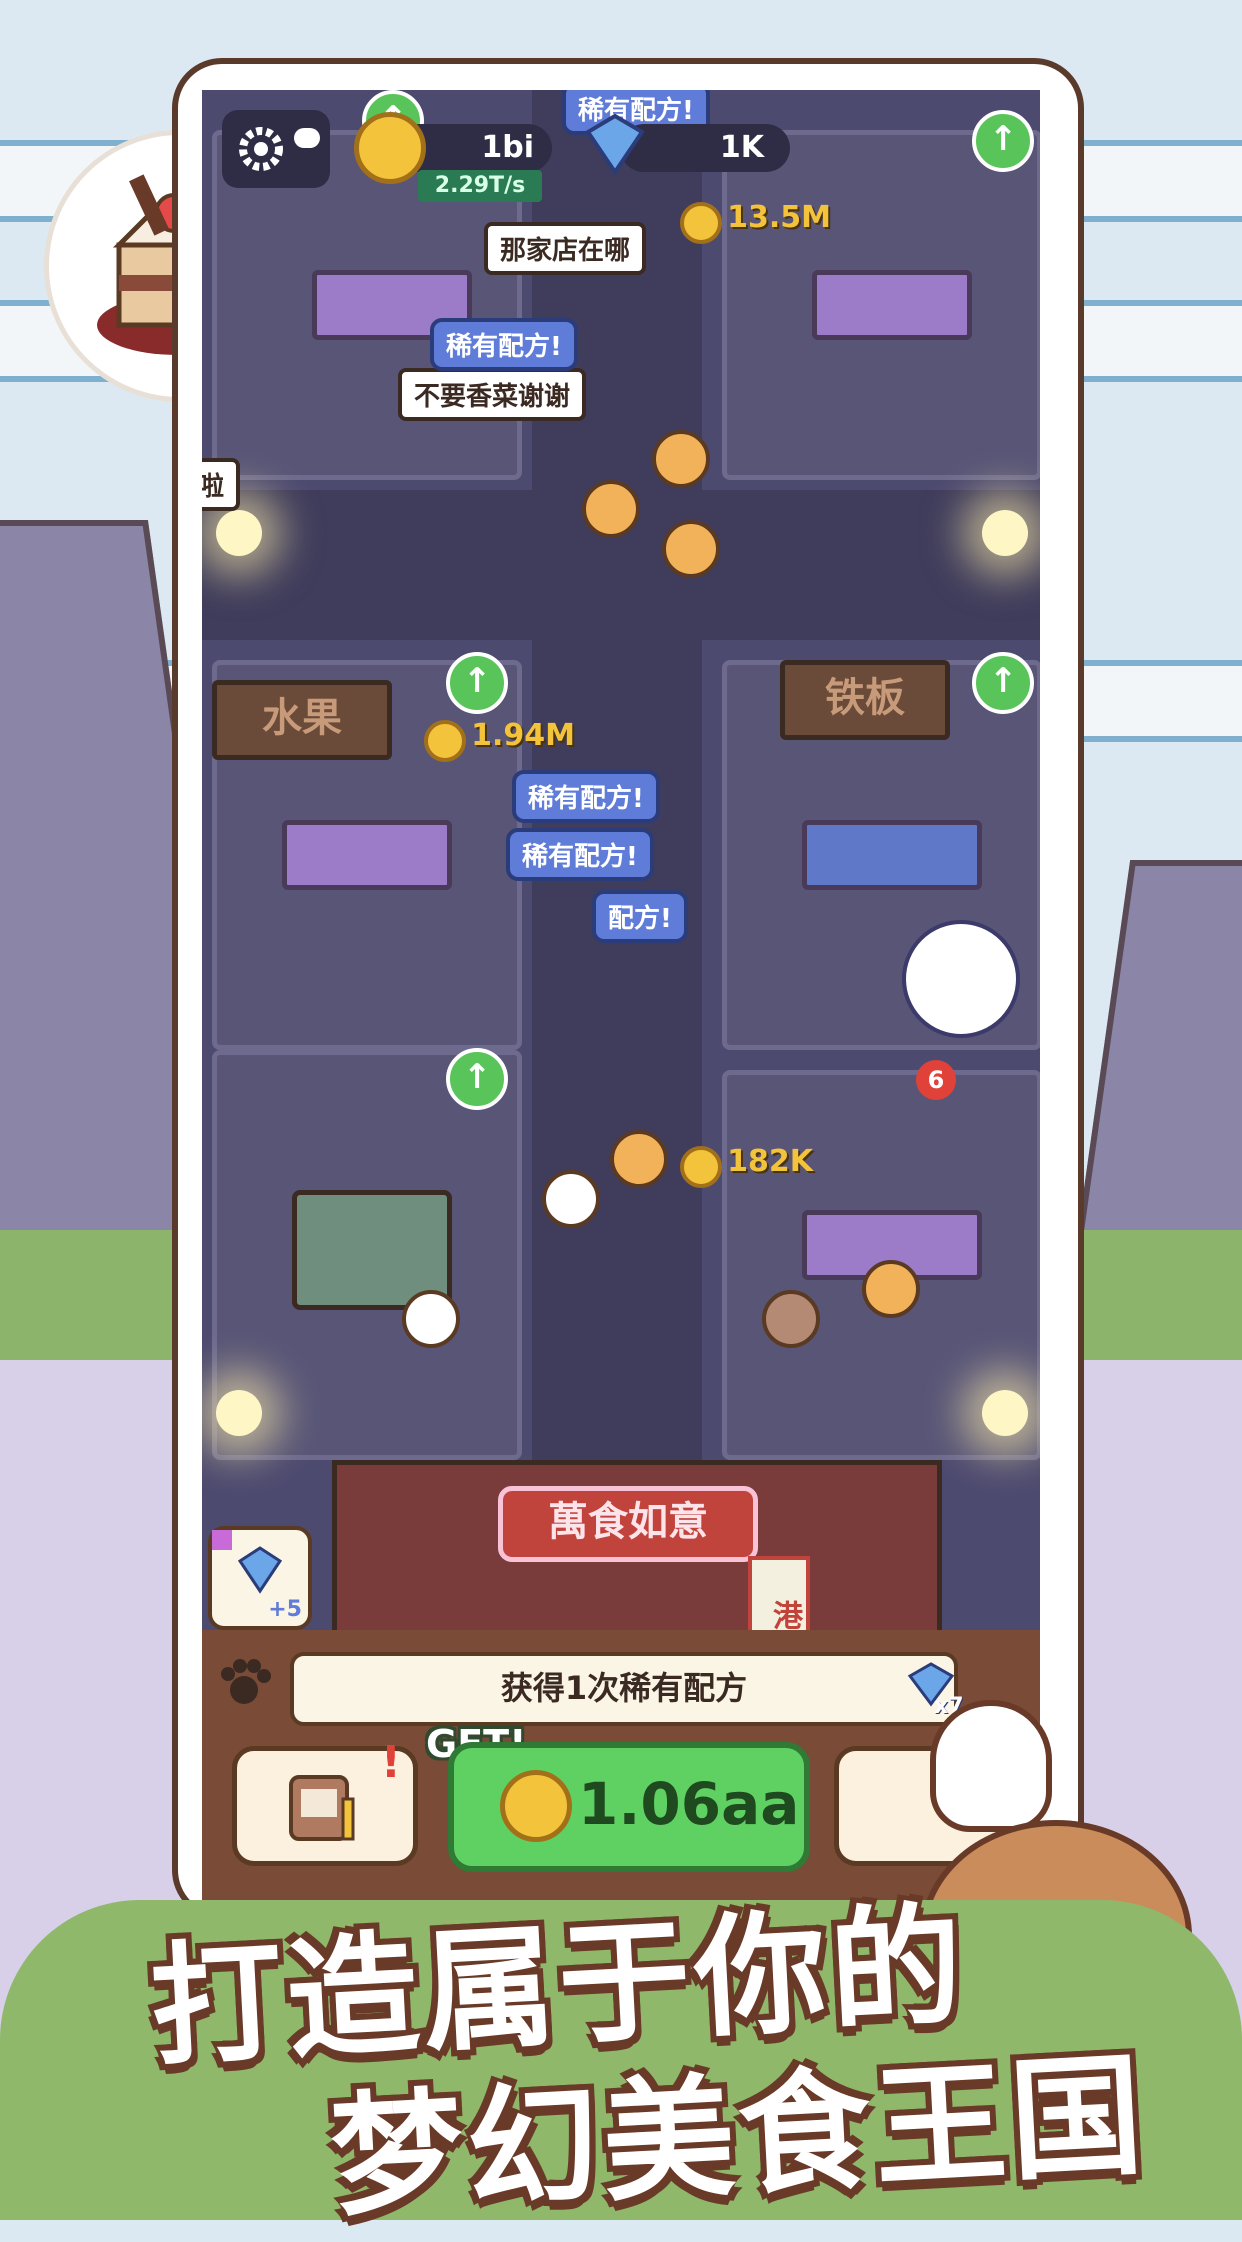  I want to click on notice-bar: 获得1次稀有配方, so click(624, 1689).